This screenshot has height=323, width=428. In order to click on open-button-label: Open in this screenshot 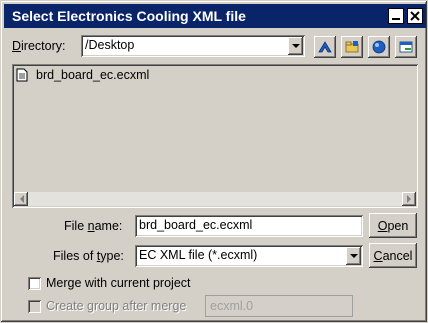, I will do `click(393, 225)`.